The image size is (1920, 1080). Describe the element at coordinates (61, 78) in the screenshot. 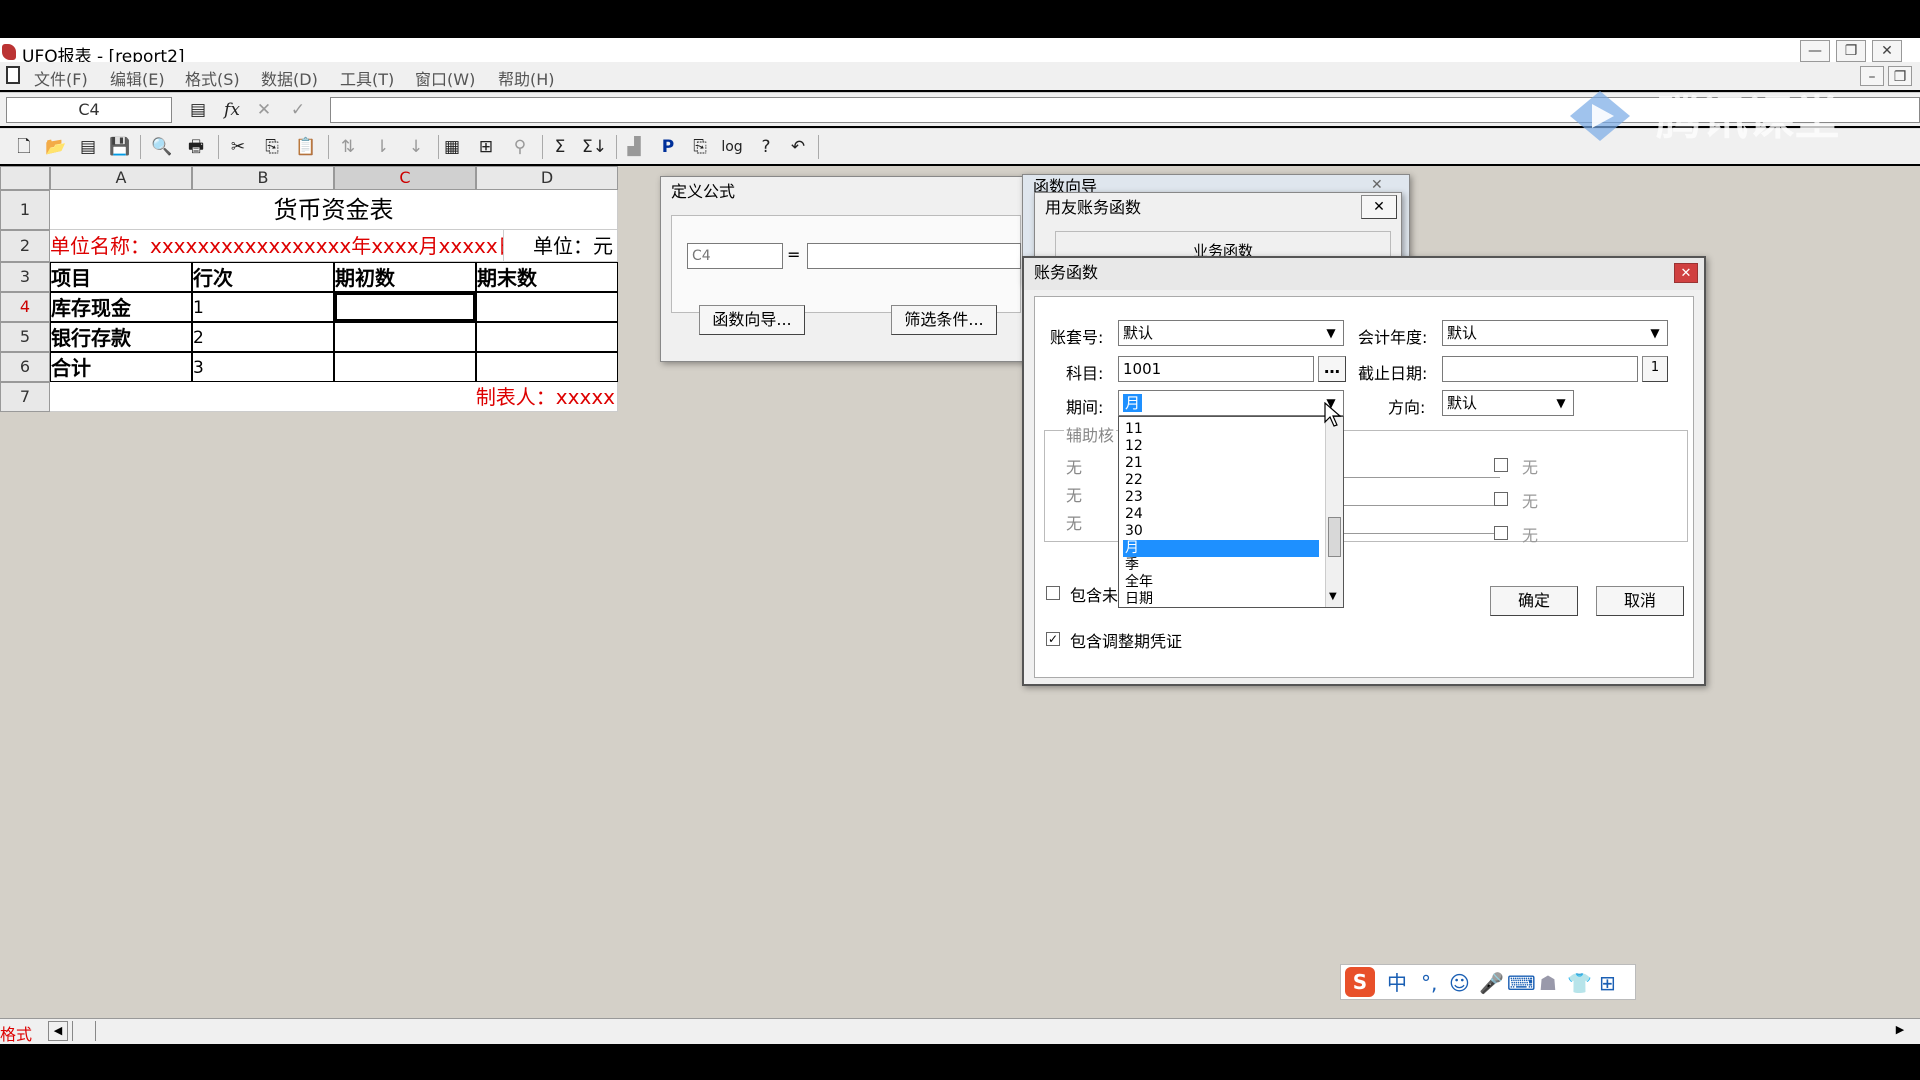

I see `menu-file: 文件(F)` at that location.